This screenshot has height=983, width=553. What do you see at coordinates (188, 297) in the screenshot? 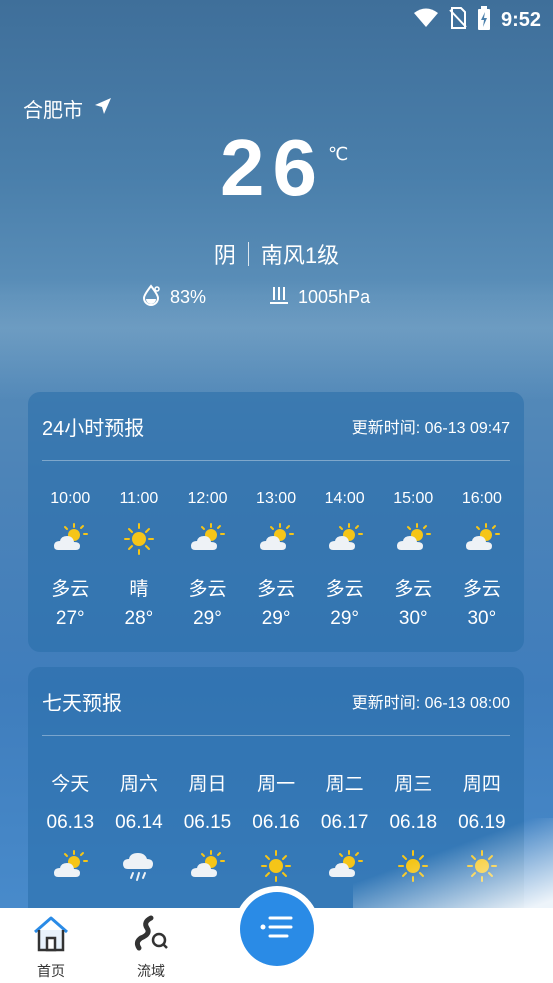
I see `humidity-value: 83%` at bounding box center [188, 297].